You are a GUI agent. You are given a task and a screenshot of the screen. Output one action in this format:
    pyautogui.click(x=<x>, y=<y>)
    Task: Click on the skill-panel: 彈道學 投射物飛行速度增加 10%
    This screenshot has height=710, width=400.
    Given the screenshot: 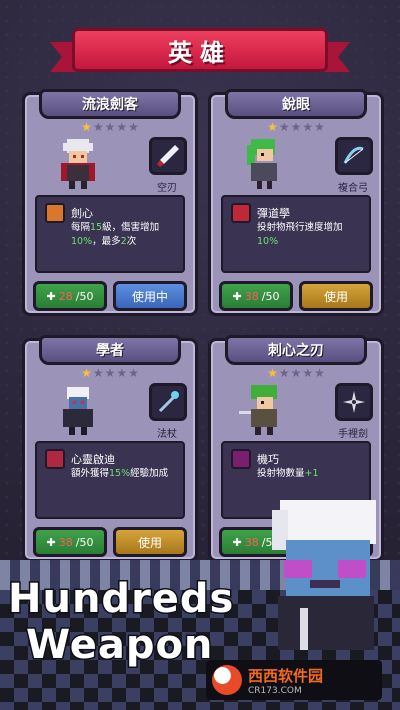 What is the action you would take?
    pyautogui.click(x=296, y=234)
    